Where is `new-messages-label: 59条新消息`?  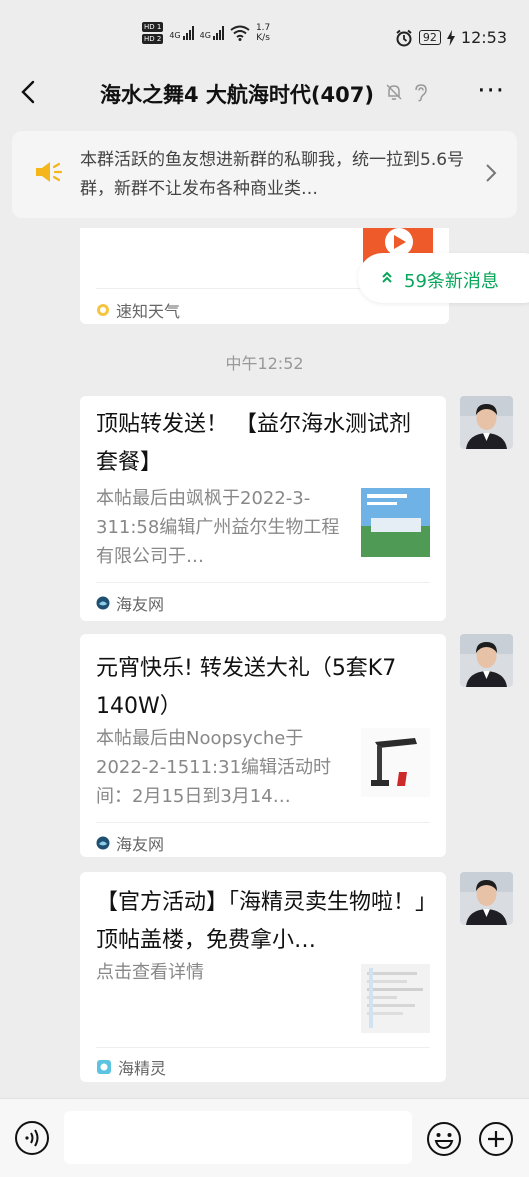
new-messages-label: 59条新消息 is located at coordinates (451, 281).